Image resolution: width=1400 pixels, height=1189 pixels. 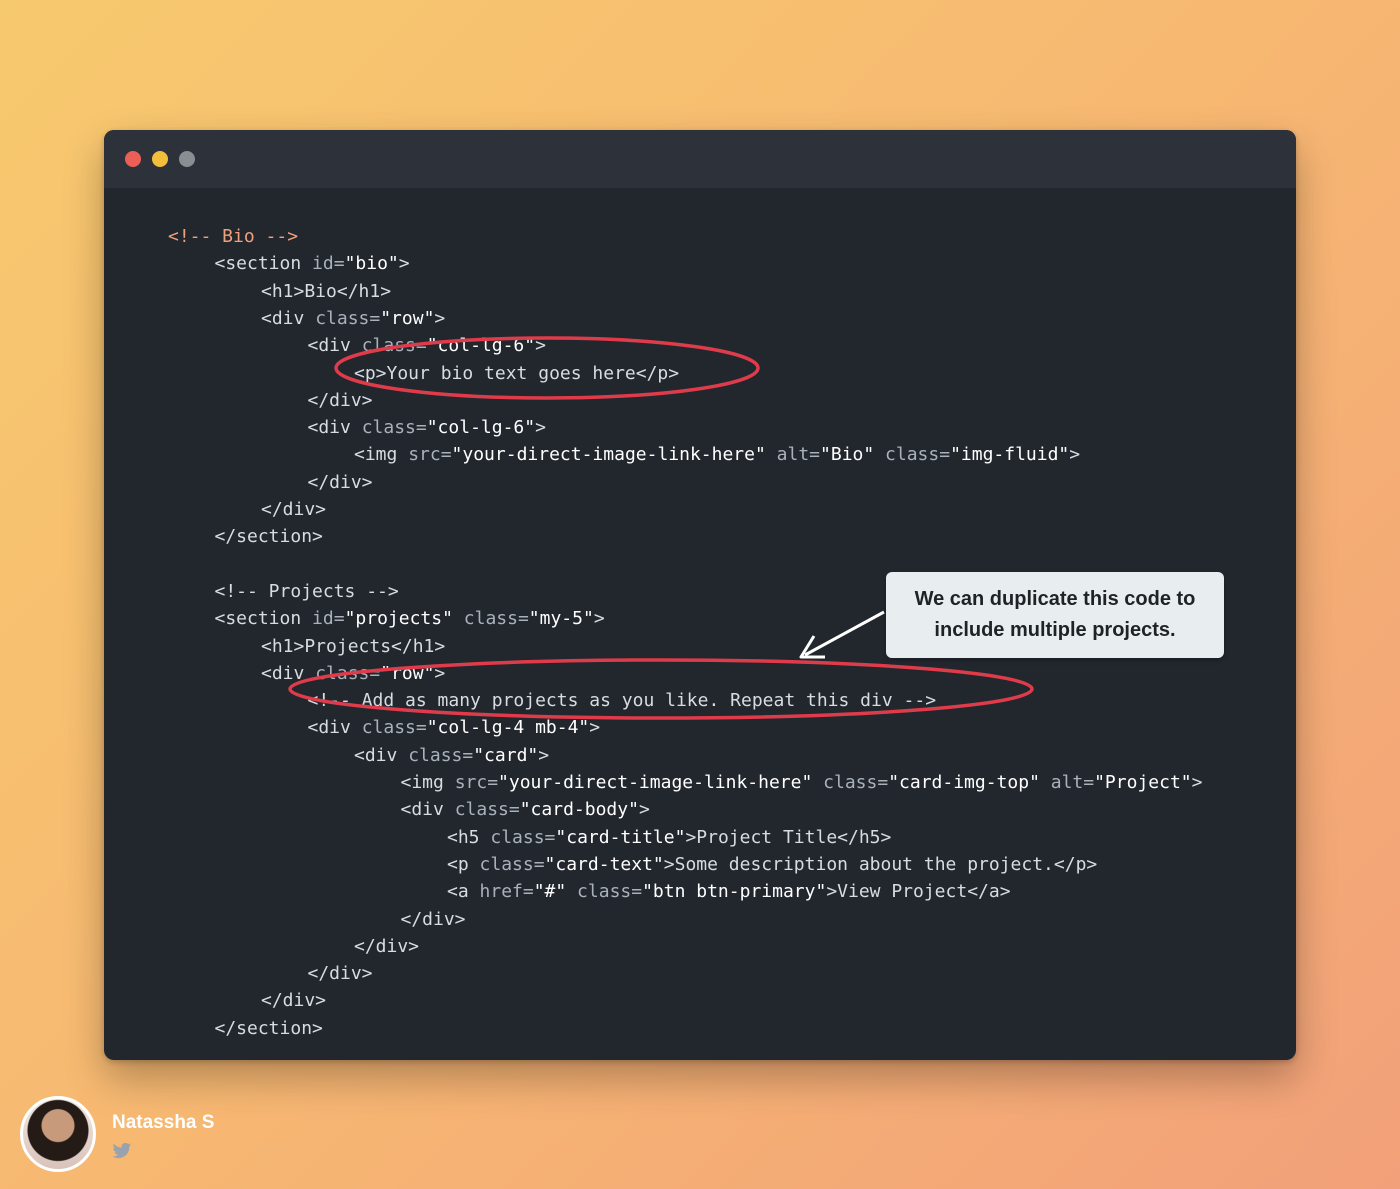 I want to click on code-token: "card-body", so click(x=579, y=810).